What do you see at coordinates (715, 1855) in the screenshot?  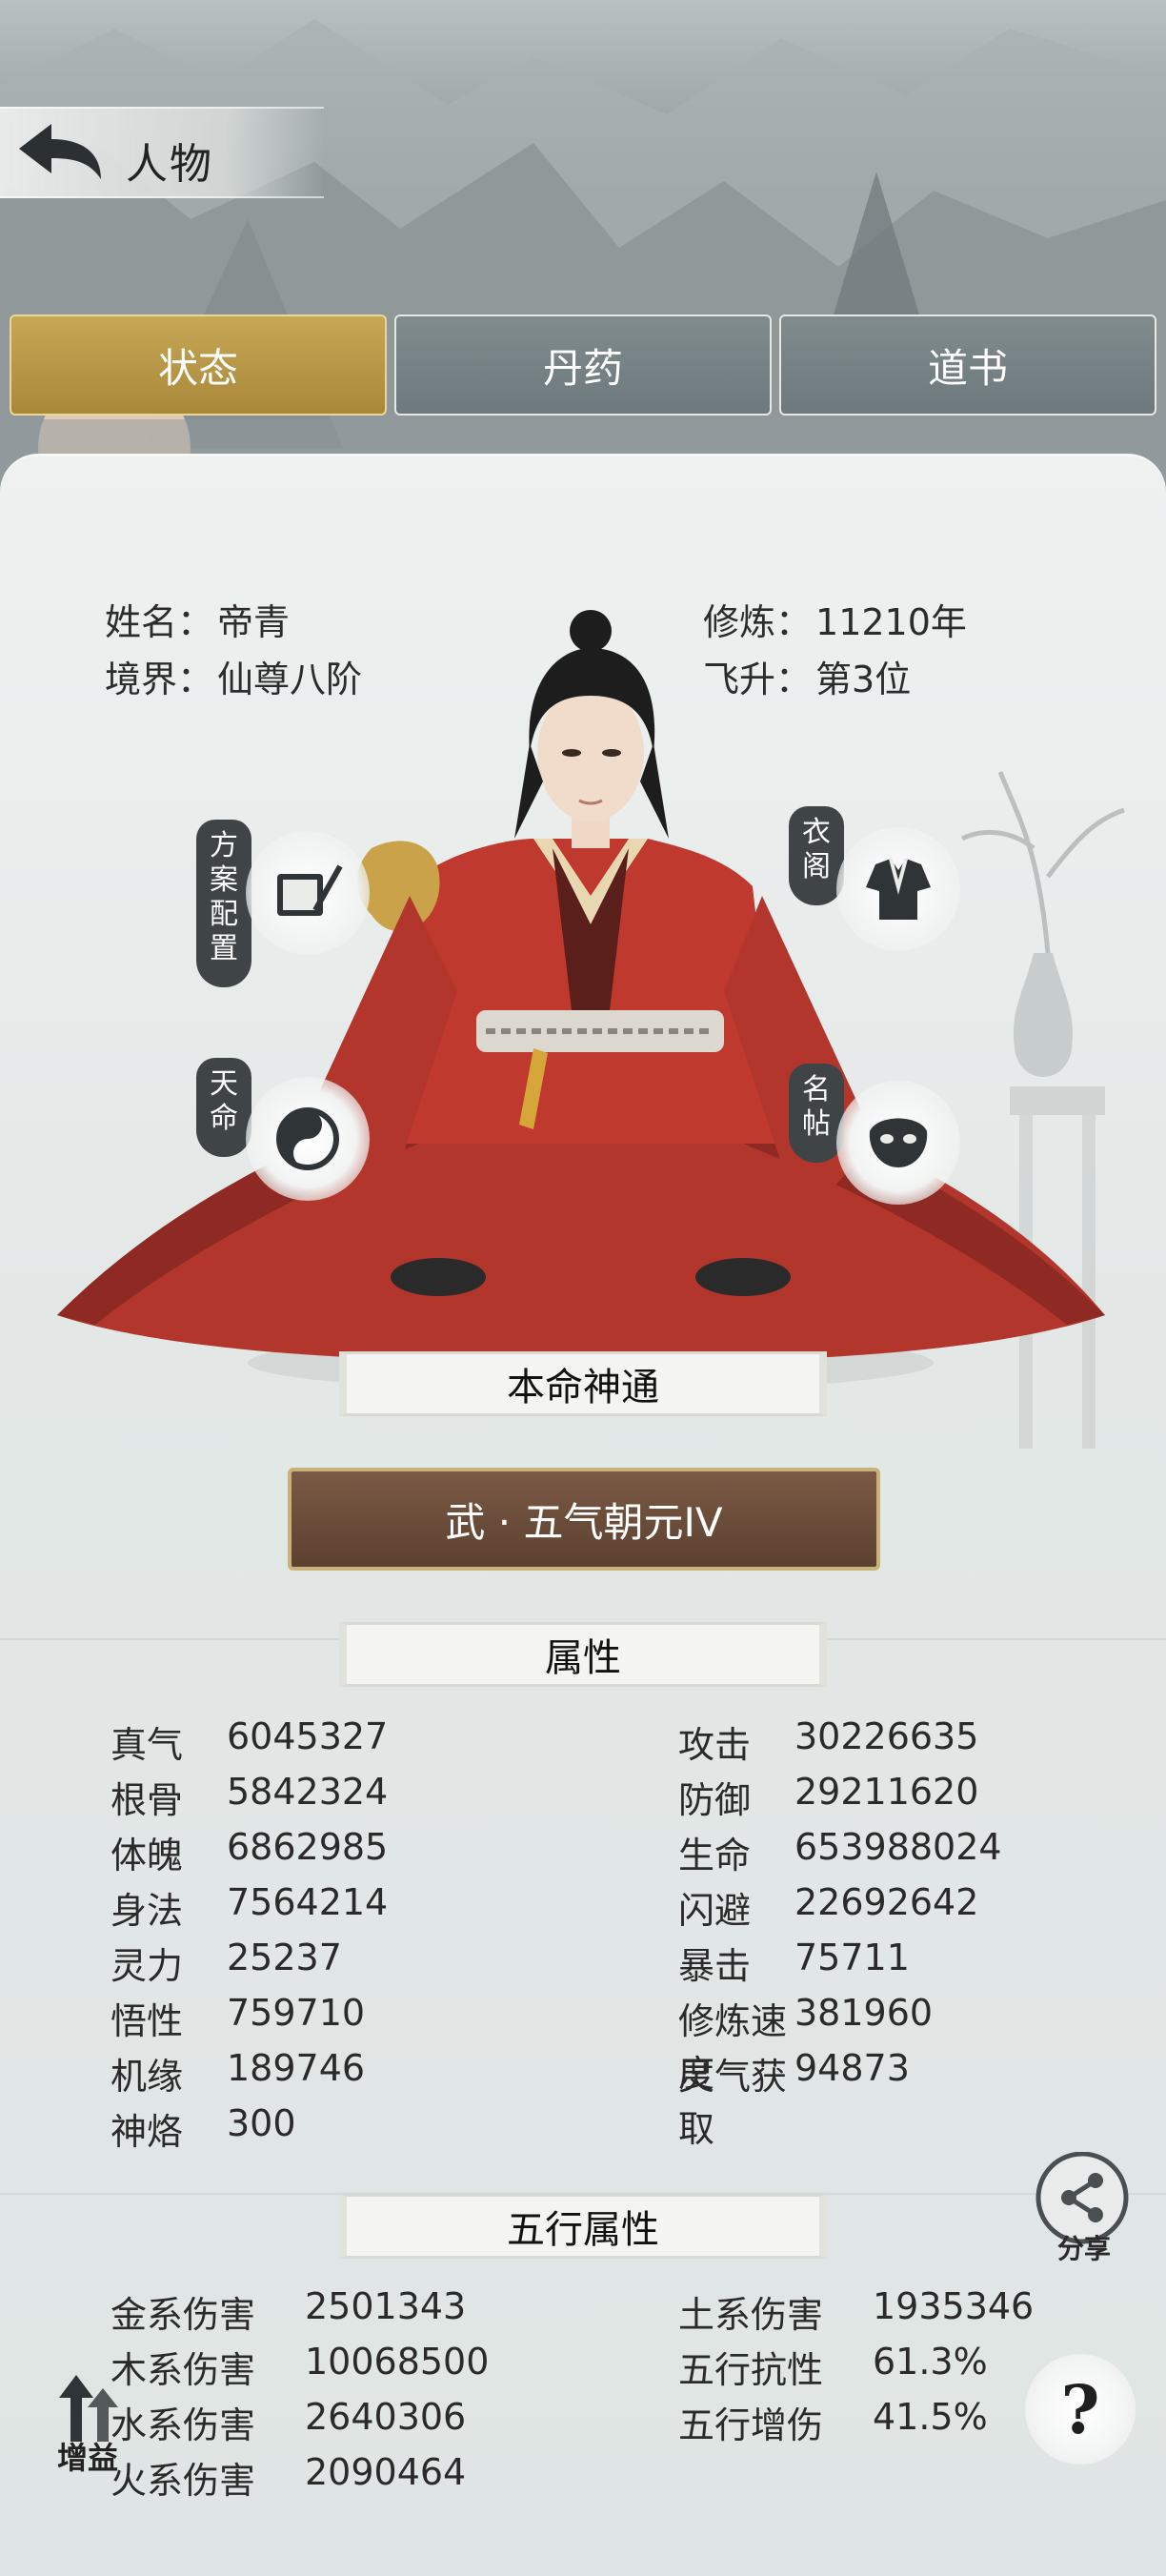 I see `stat-label: 生命` at bounding box center [715, 1855].